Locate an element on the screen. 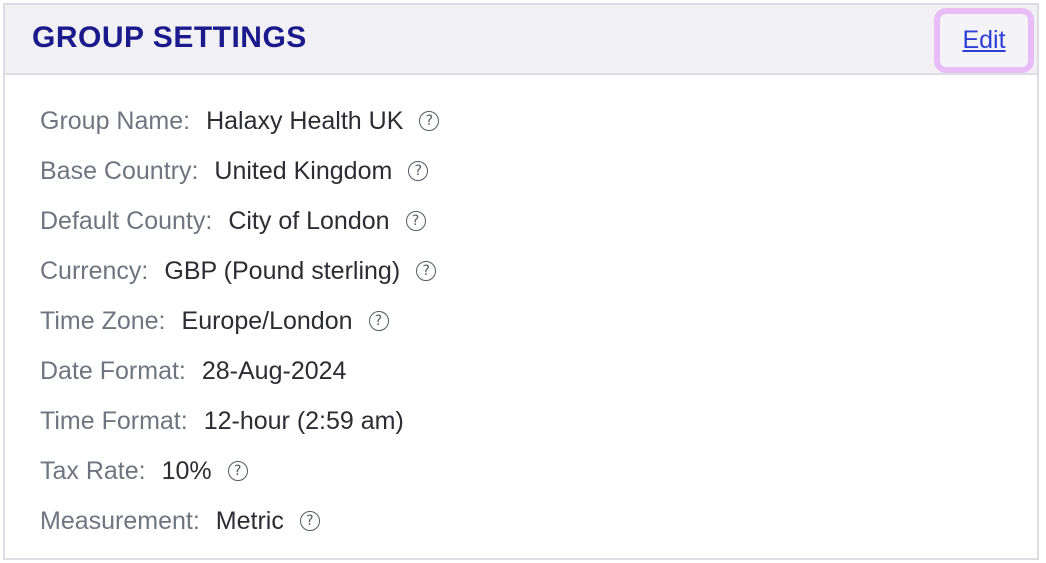 This screenshot has width=1046, height=563. setting-row-group-name: Group Name: Halaxy Health UK ? is located at coordinates (240, 121).